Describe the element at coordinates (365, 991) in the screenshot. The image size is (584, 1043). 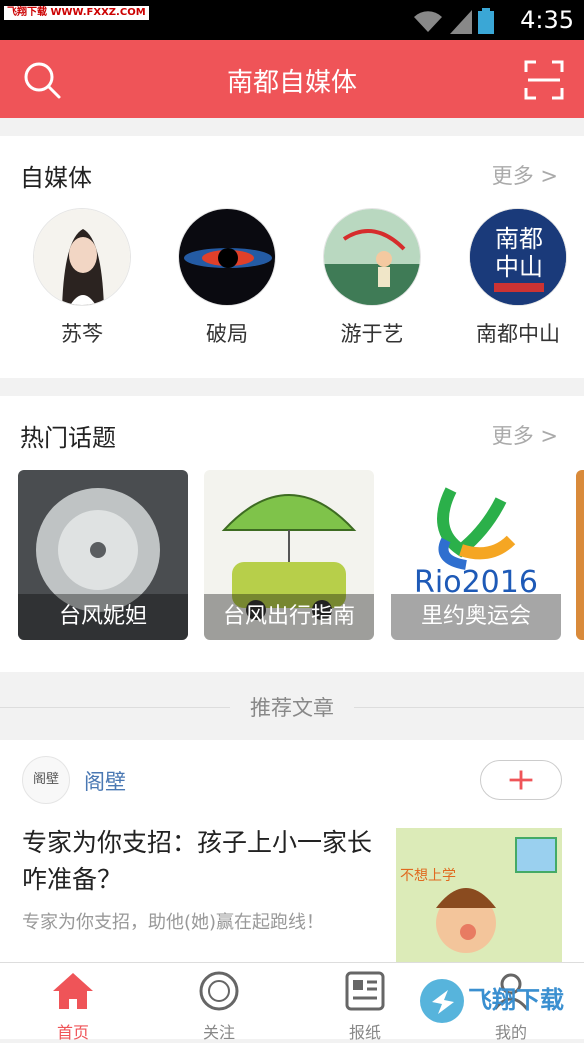
I see `newspaper-icon` at that location.